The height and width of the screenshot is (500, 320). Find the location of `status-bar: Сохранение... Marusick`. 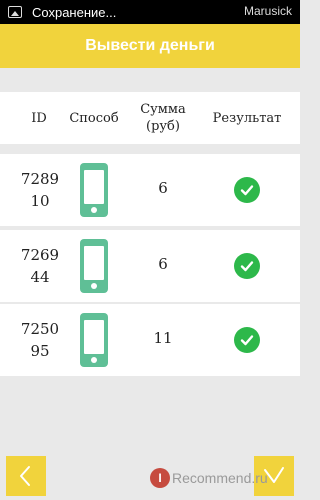

status-bar: Сохранение... Marusick is located at coordinates (150, 12).